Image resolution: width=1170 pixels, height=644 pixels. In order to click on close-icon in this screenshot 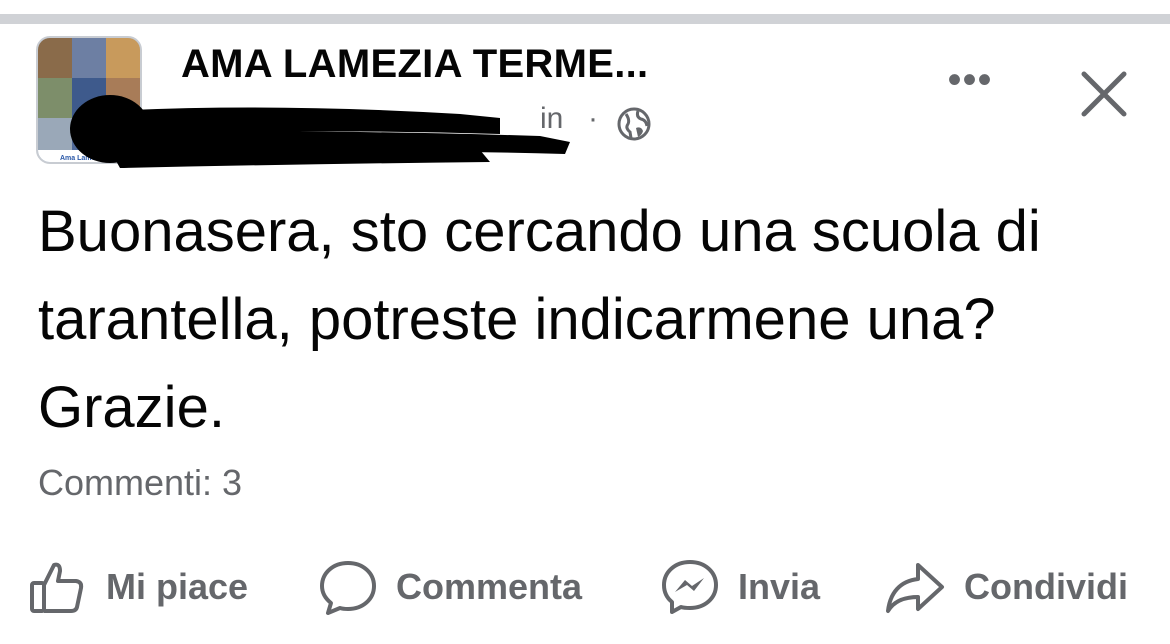, I will do `click(1104, 94)`.